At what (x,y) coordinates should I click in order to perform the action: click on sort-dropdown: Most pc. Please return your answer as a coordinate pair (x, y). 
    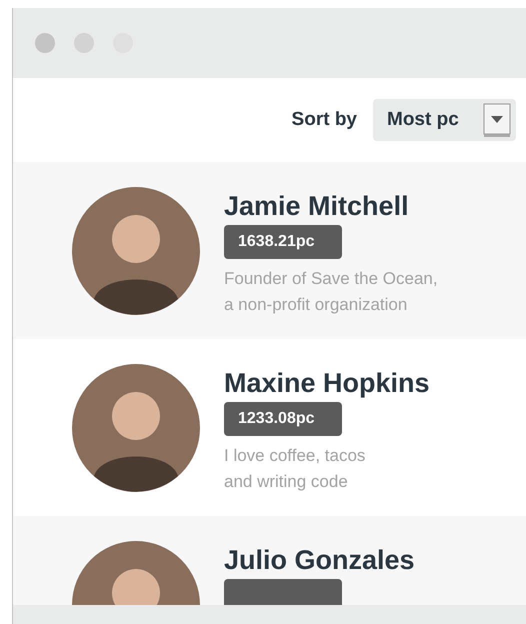
    Looking at the image, I should click on (444, 120).